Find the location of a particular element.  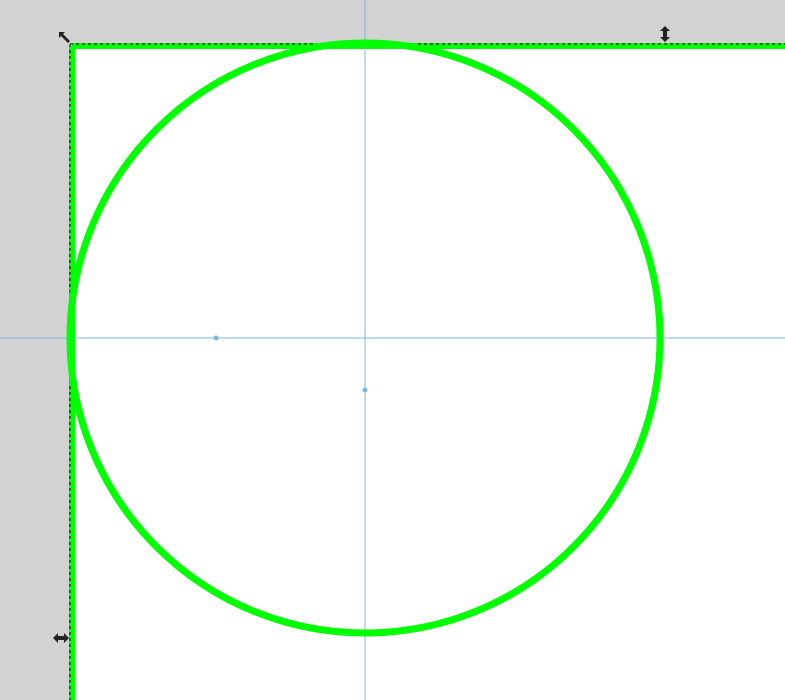

rotation-center-point is located at coordinates (365, 390).